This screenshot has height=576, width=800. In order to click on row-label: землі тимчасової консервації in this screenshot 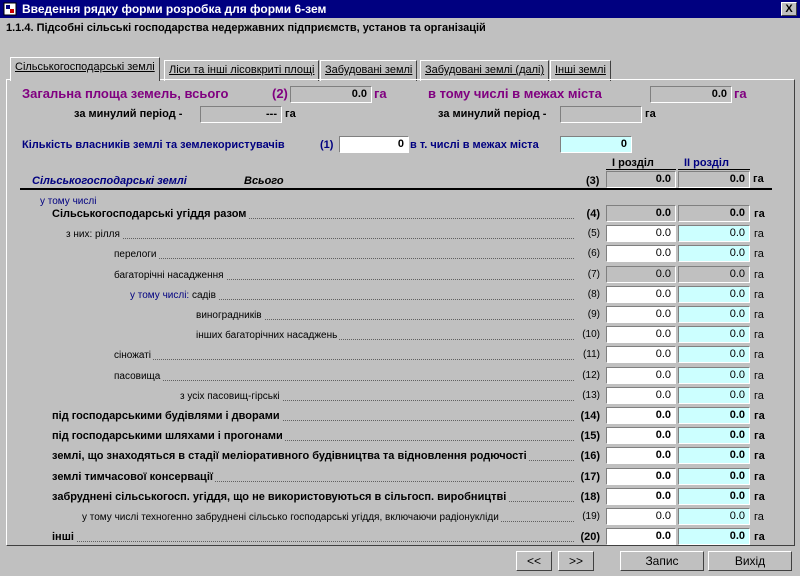, I will do `click(313, 478)`.